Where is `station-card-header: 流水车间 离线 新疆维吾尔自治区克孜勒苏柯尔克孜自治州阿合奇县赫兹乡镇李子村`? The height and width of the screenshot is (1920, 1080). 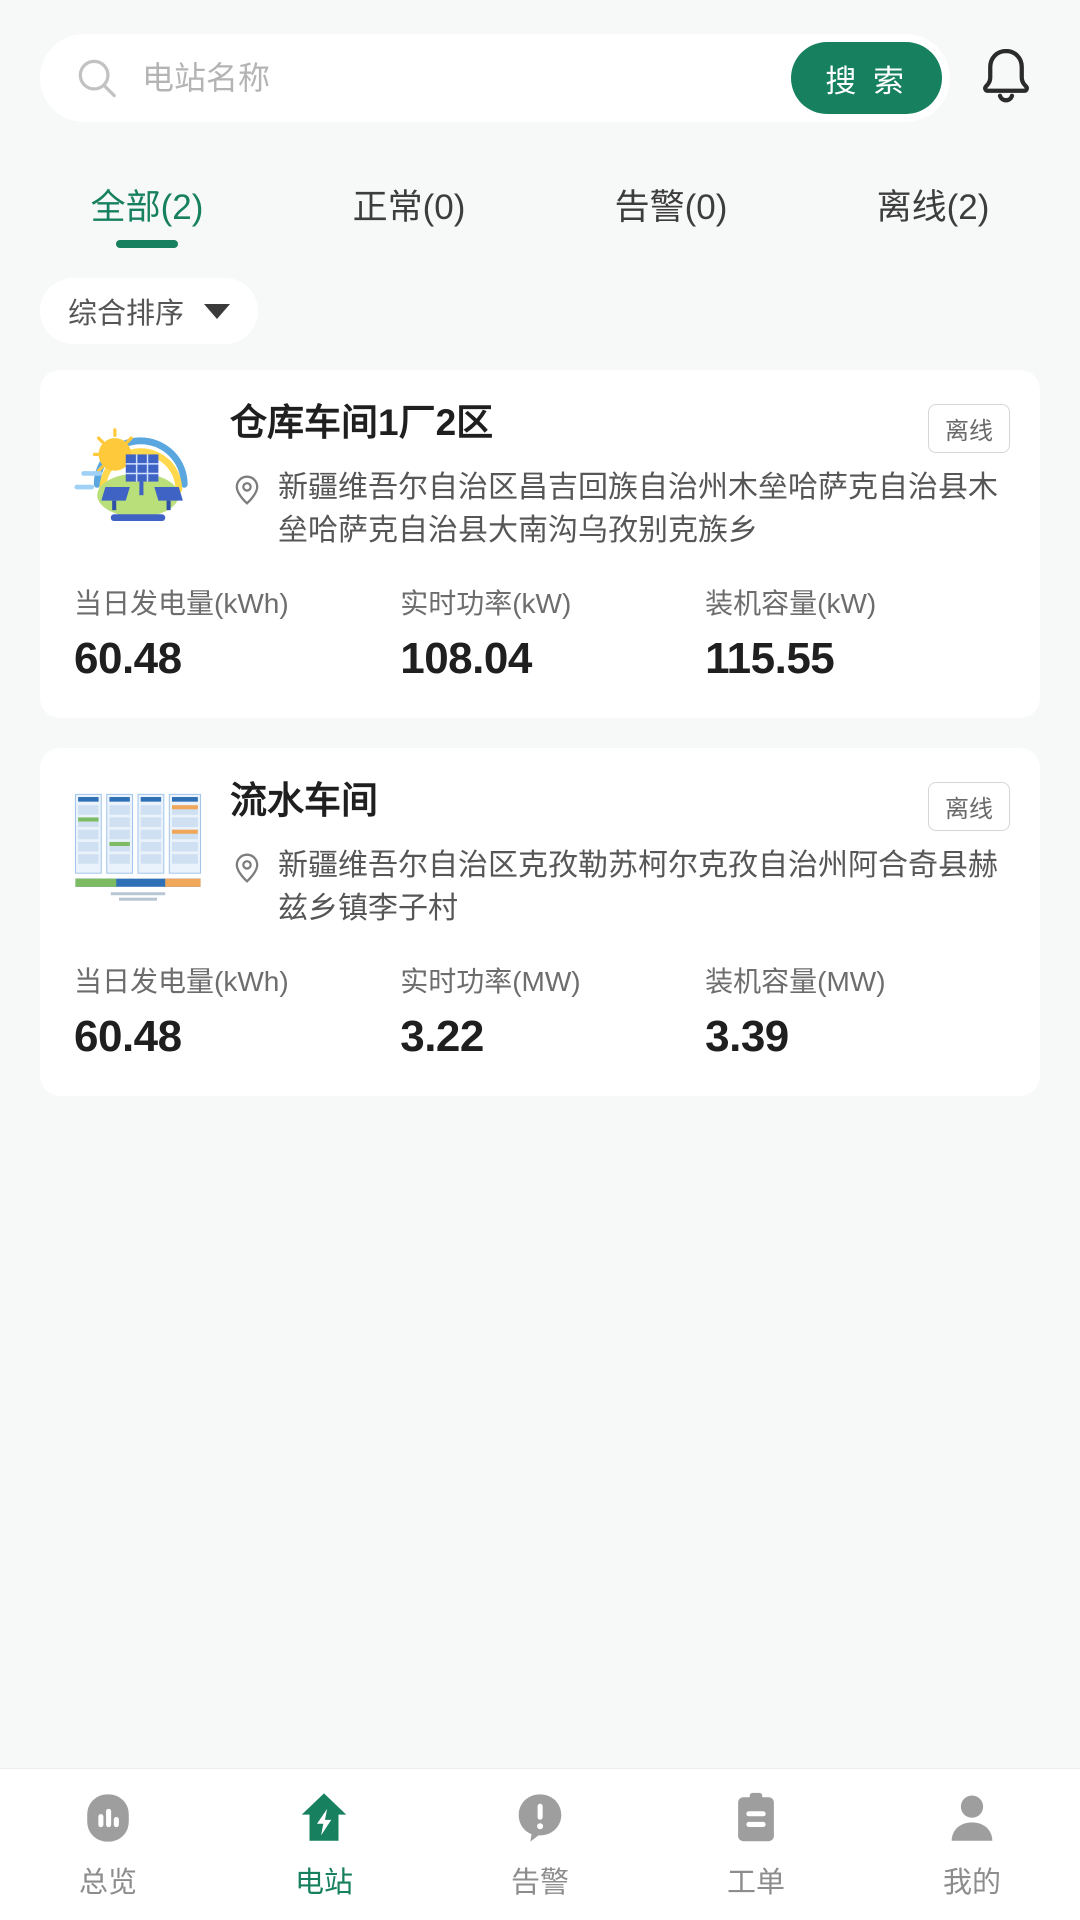 station-card-header: 流水车间 离线 新疆维吾尔自治区克孜勒苏柯尔克孜自治州阿合奇县赫兹乡镇李子村 is located at coordinates (540, 854).